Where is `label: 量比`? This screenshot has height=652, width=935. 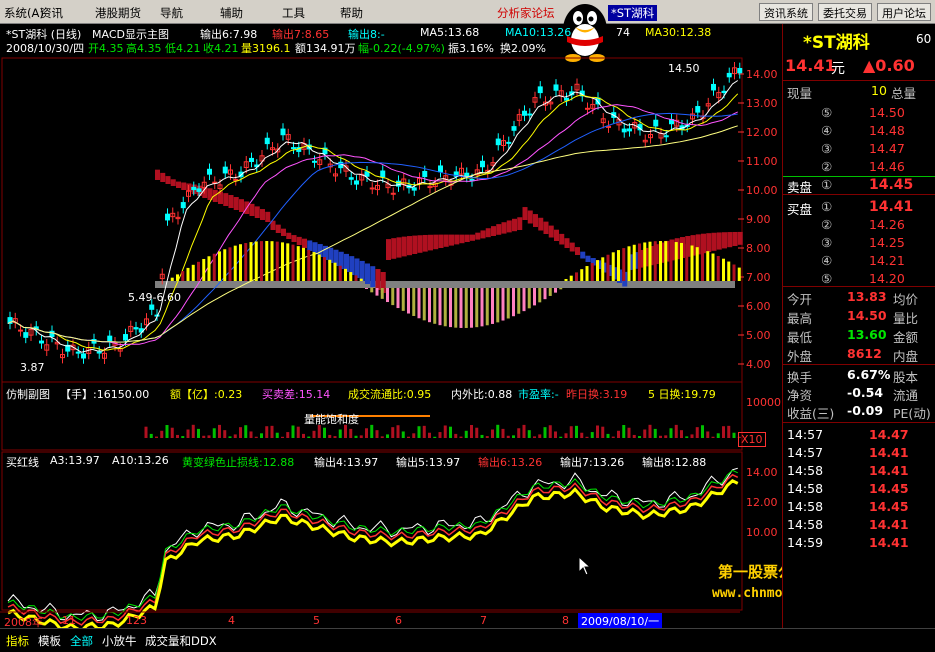 label: 量比 is located at coordinates (906, 318).